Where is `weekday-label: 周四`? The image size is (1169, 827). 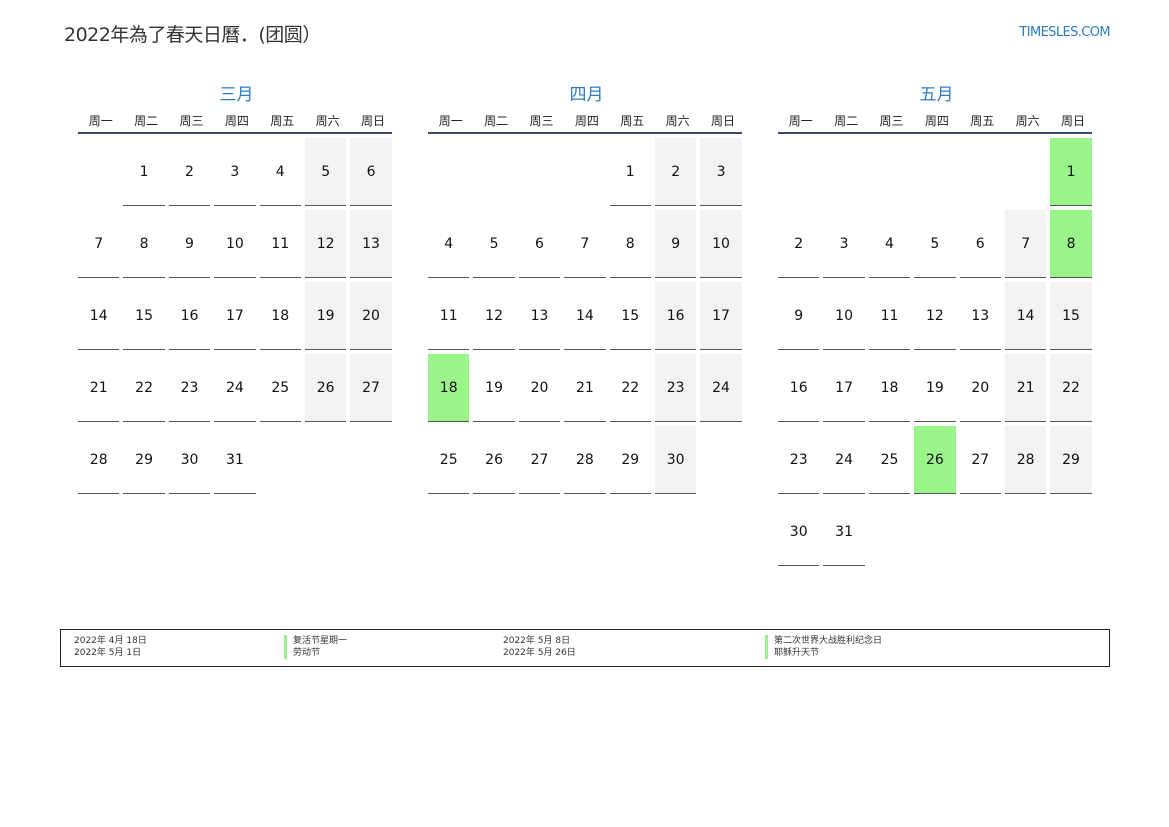 weekday-label: 周四 is located at coordinates (936, 120).